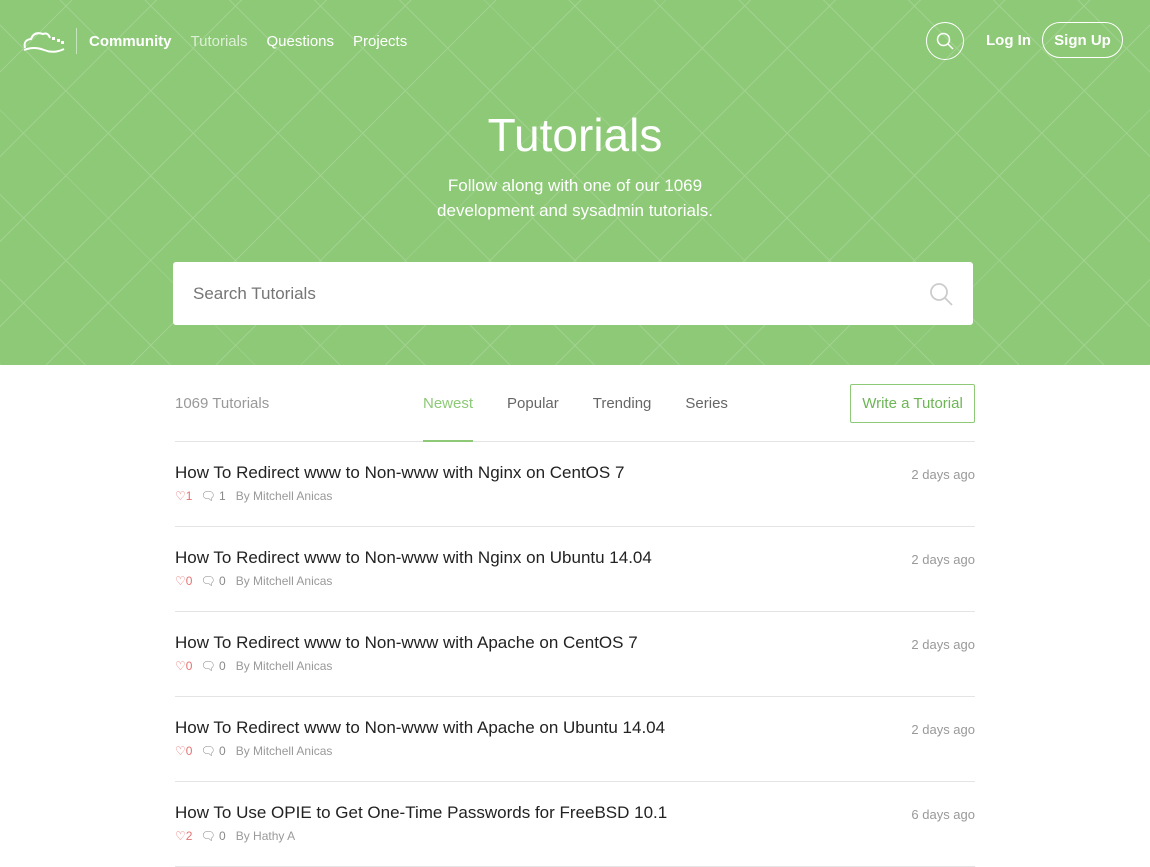 This screenshot has height=867, width=1150. Describe the element at coordinates (448, 418) in the screenshot. I see `tab-newest: Newest` at that location.